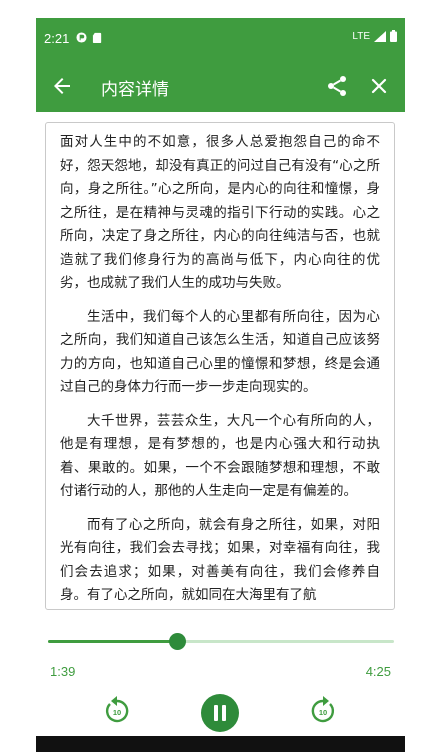 The image size is (445, 752). I want to click on notification-icon, so click(81, 37).